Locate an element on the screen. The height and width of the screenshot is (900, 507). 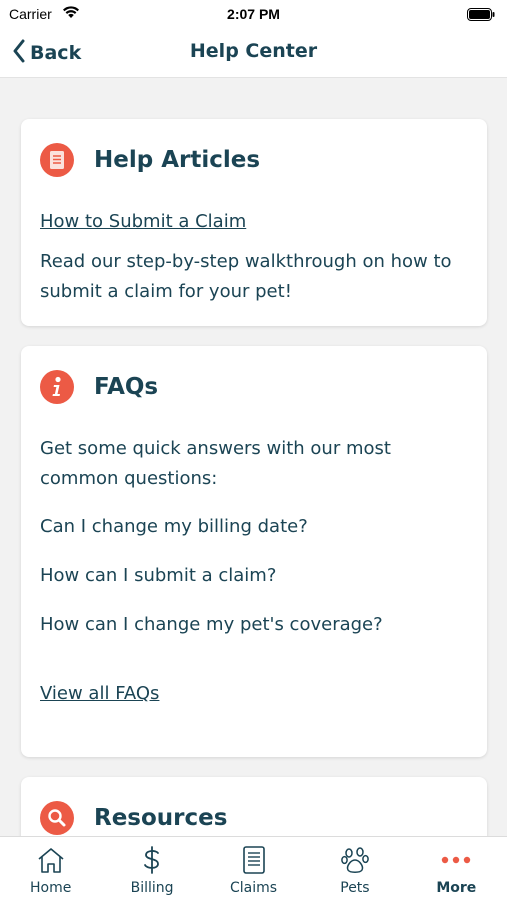
faqs-title: FAQs is located at coordinates (126, 387).